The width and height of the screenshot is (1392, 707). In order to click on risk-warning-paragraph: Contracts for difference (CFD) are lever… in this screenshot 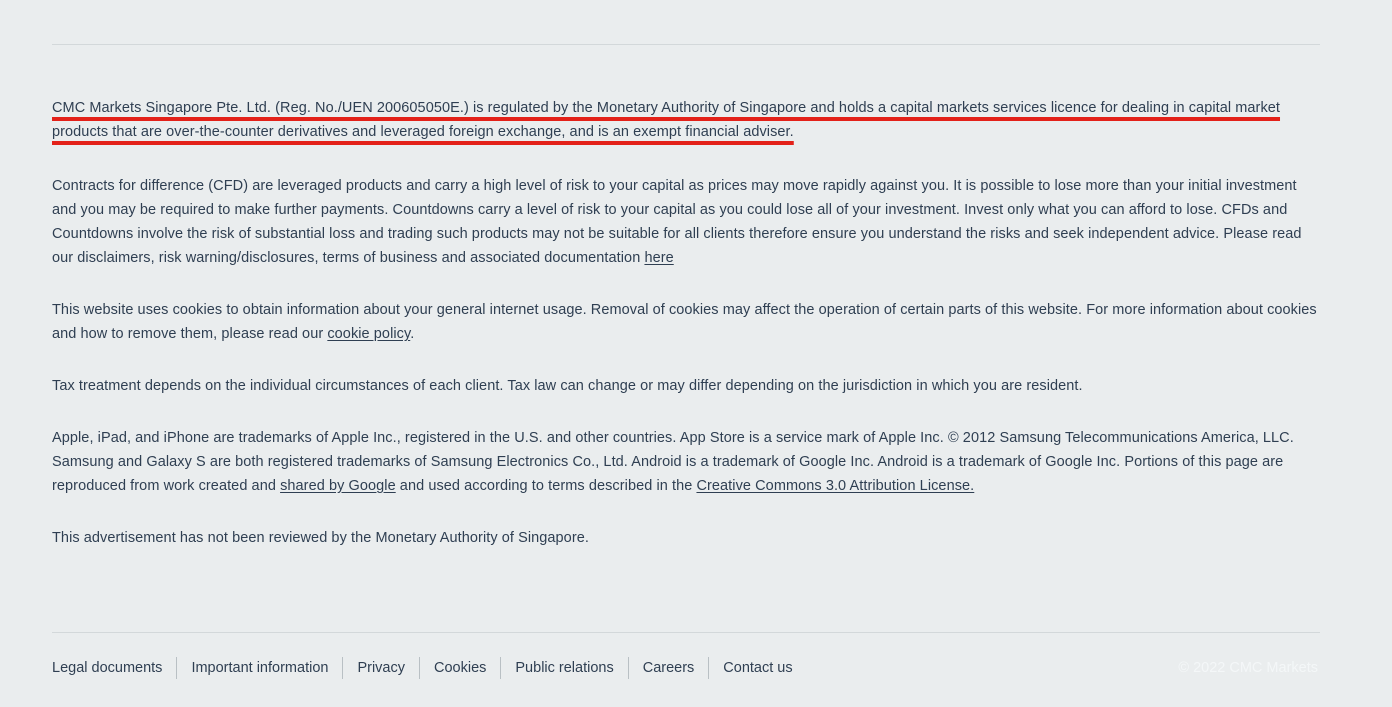, I will do `click(687, 222)`.